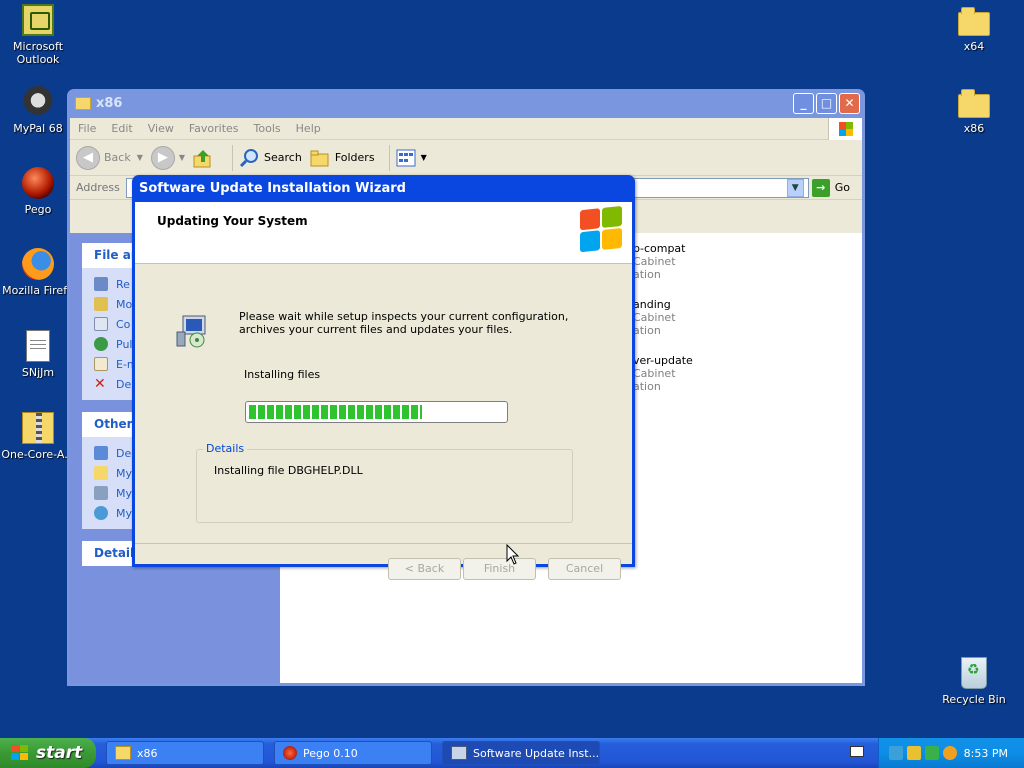  Describe the element at coordinates (835, 187) in the screenshot. I see `go-button: → Go` at that location.